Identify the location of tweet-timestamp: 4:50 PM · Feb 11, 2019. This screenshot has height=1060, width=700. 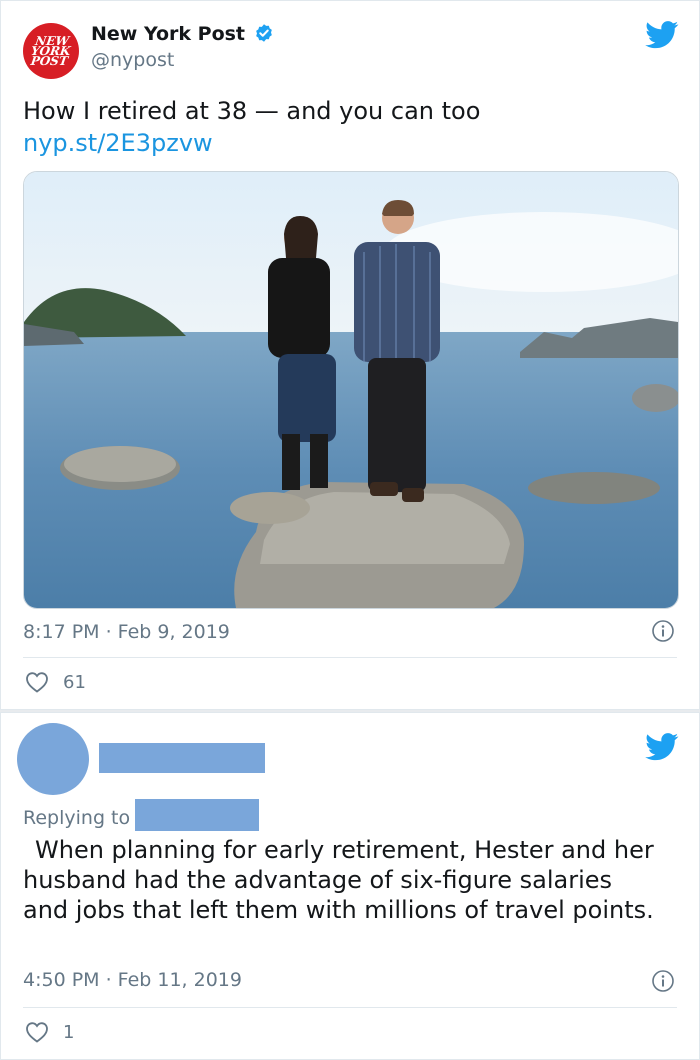
(132, 980).